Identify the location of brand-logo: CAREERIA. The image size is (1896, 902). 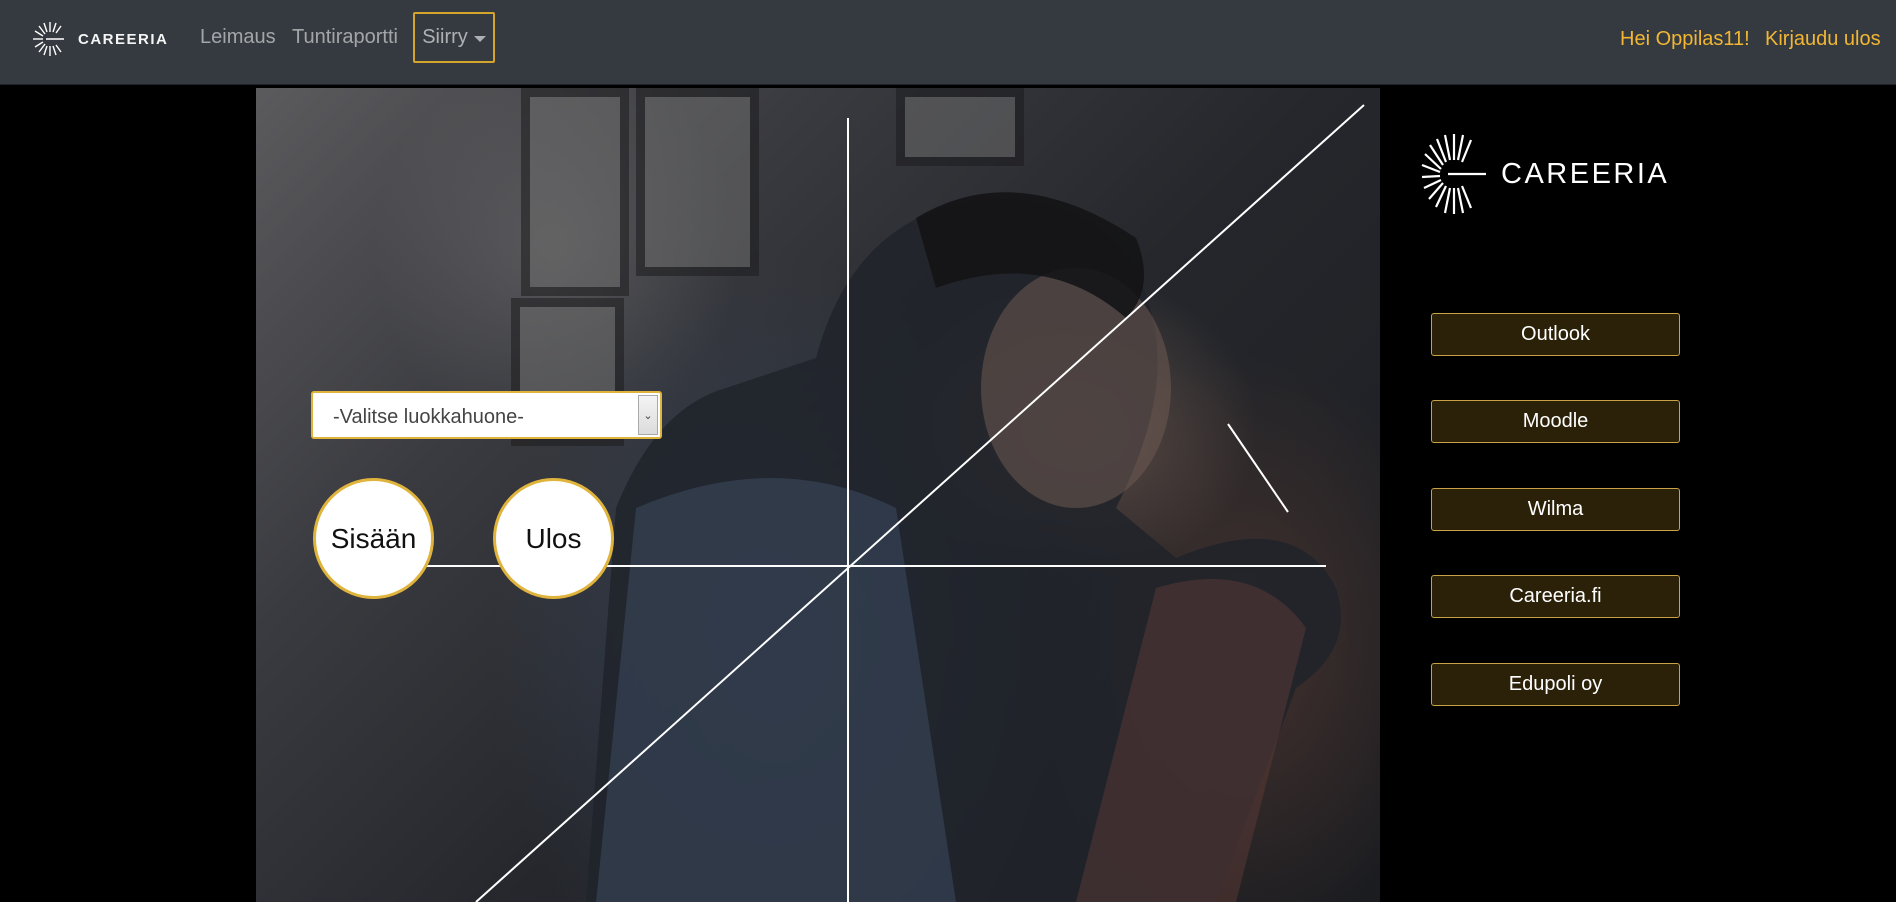
(100, 39).